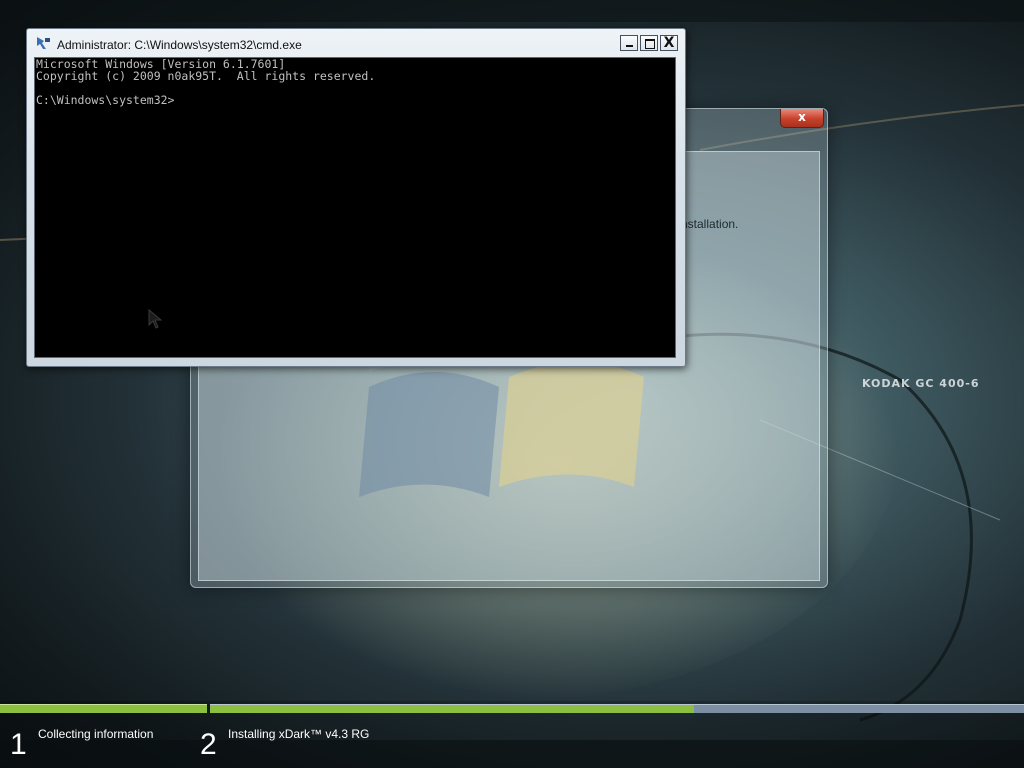 Image resolution: width=1024 pixels, height=768 pixels. Describe the element at coordinates (452, 709) in the screenshot. I see `step2-progress-fill` at that location.